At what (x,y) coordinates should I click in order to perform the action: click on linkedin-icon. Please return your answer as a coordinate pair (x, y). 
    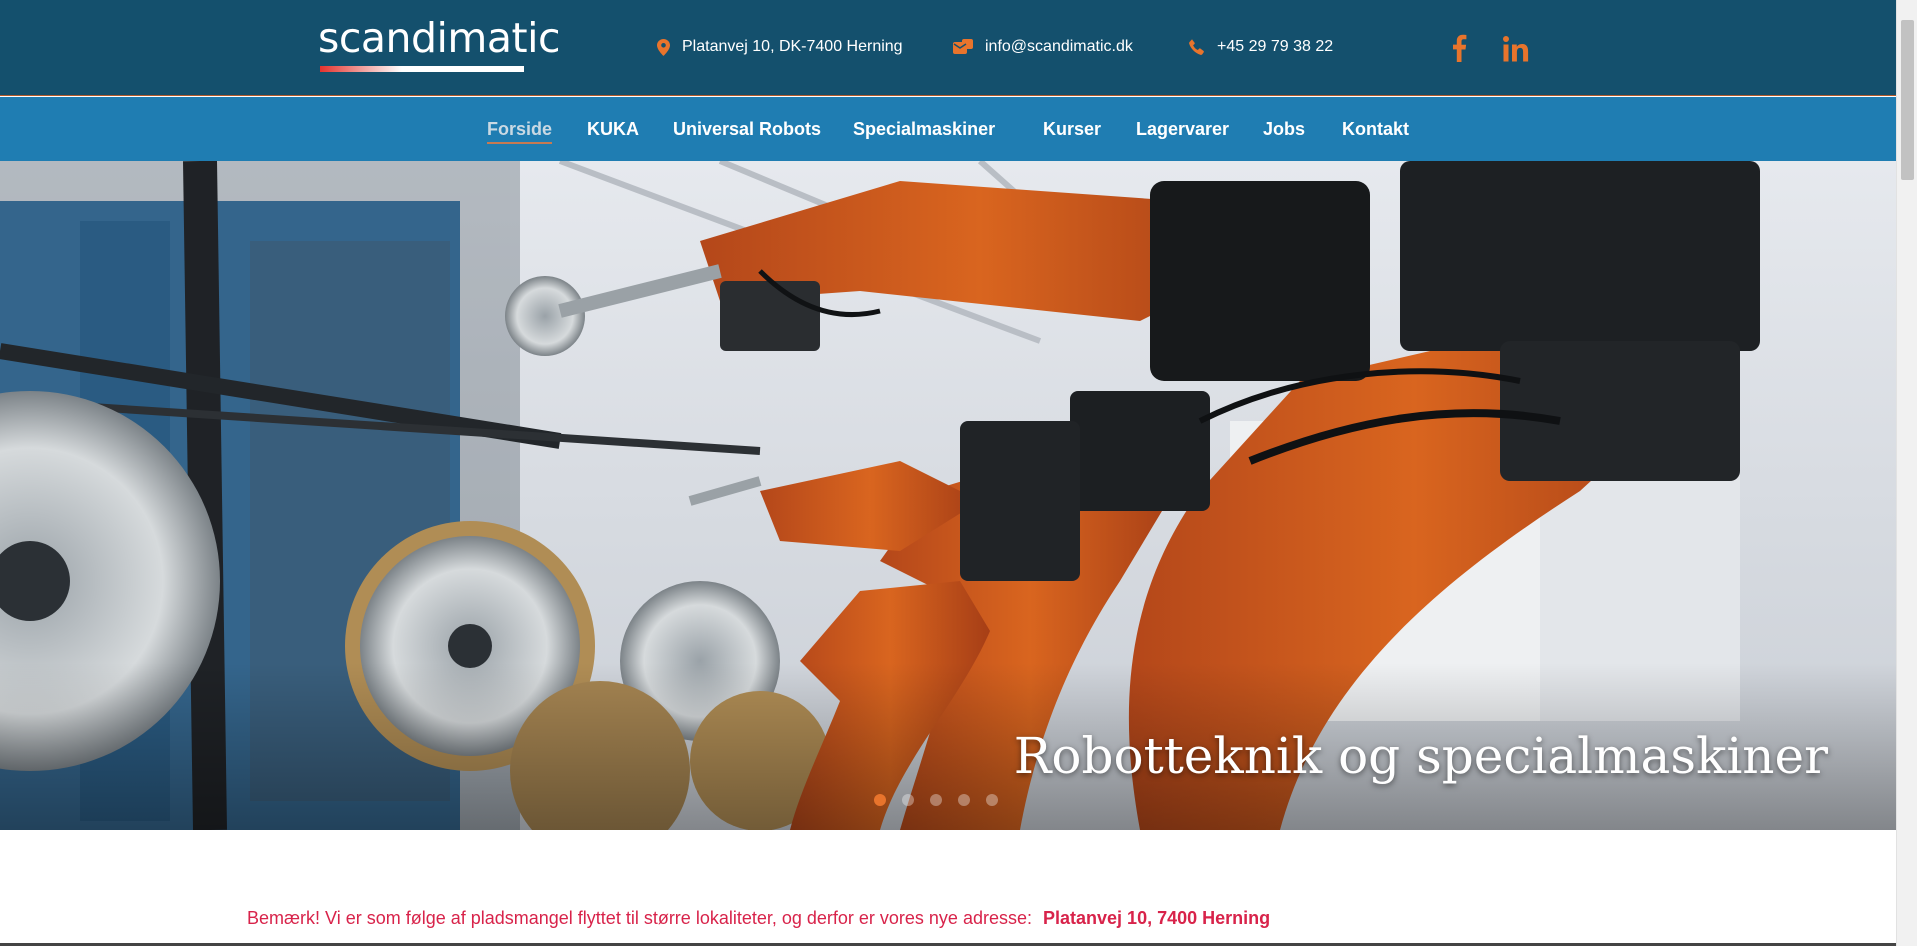
    Looking at the image, I should click on (1516, 49).